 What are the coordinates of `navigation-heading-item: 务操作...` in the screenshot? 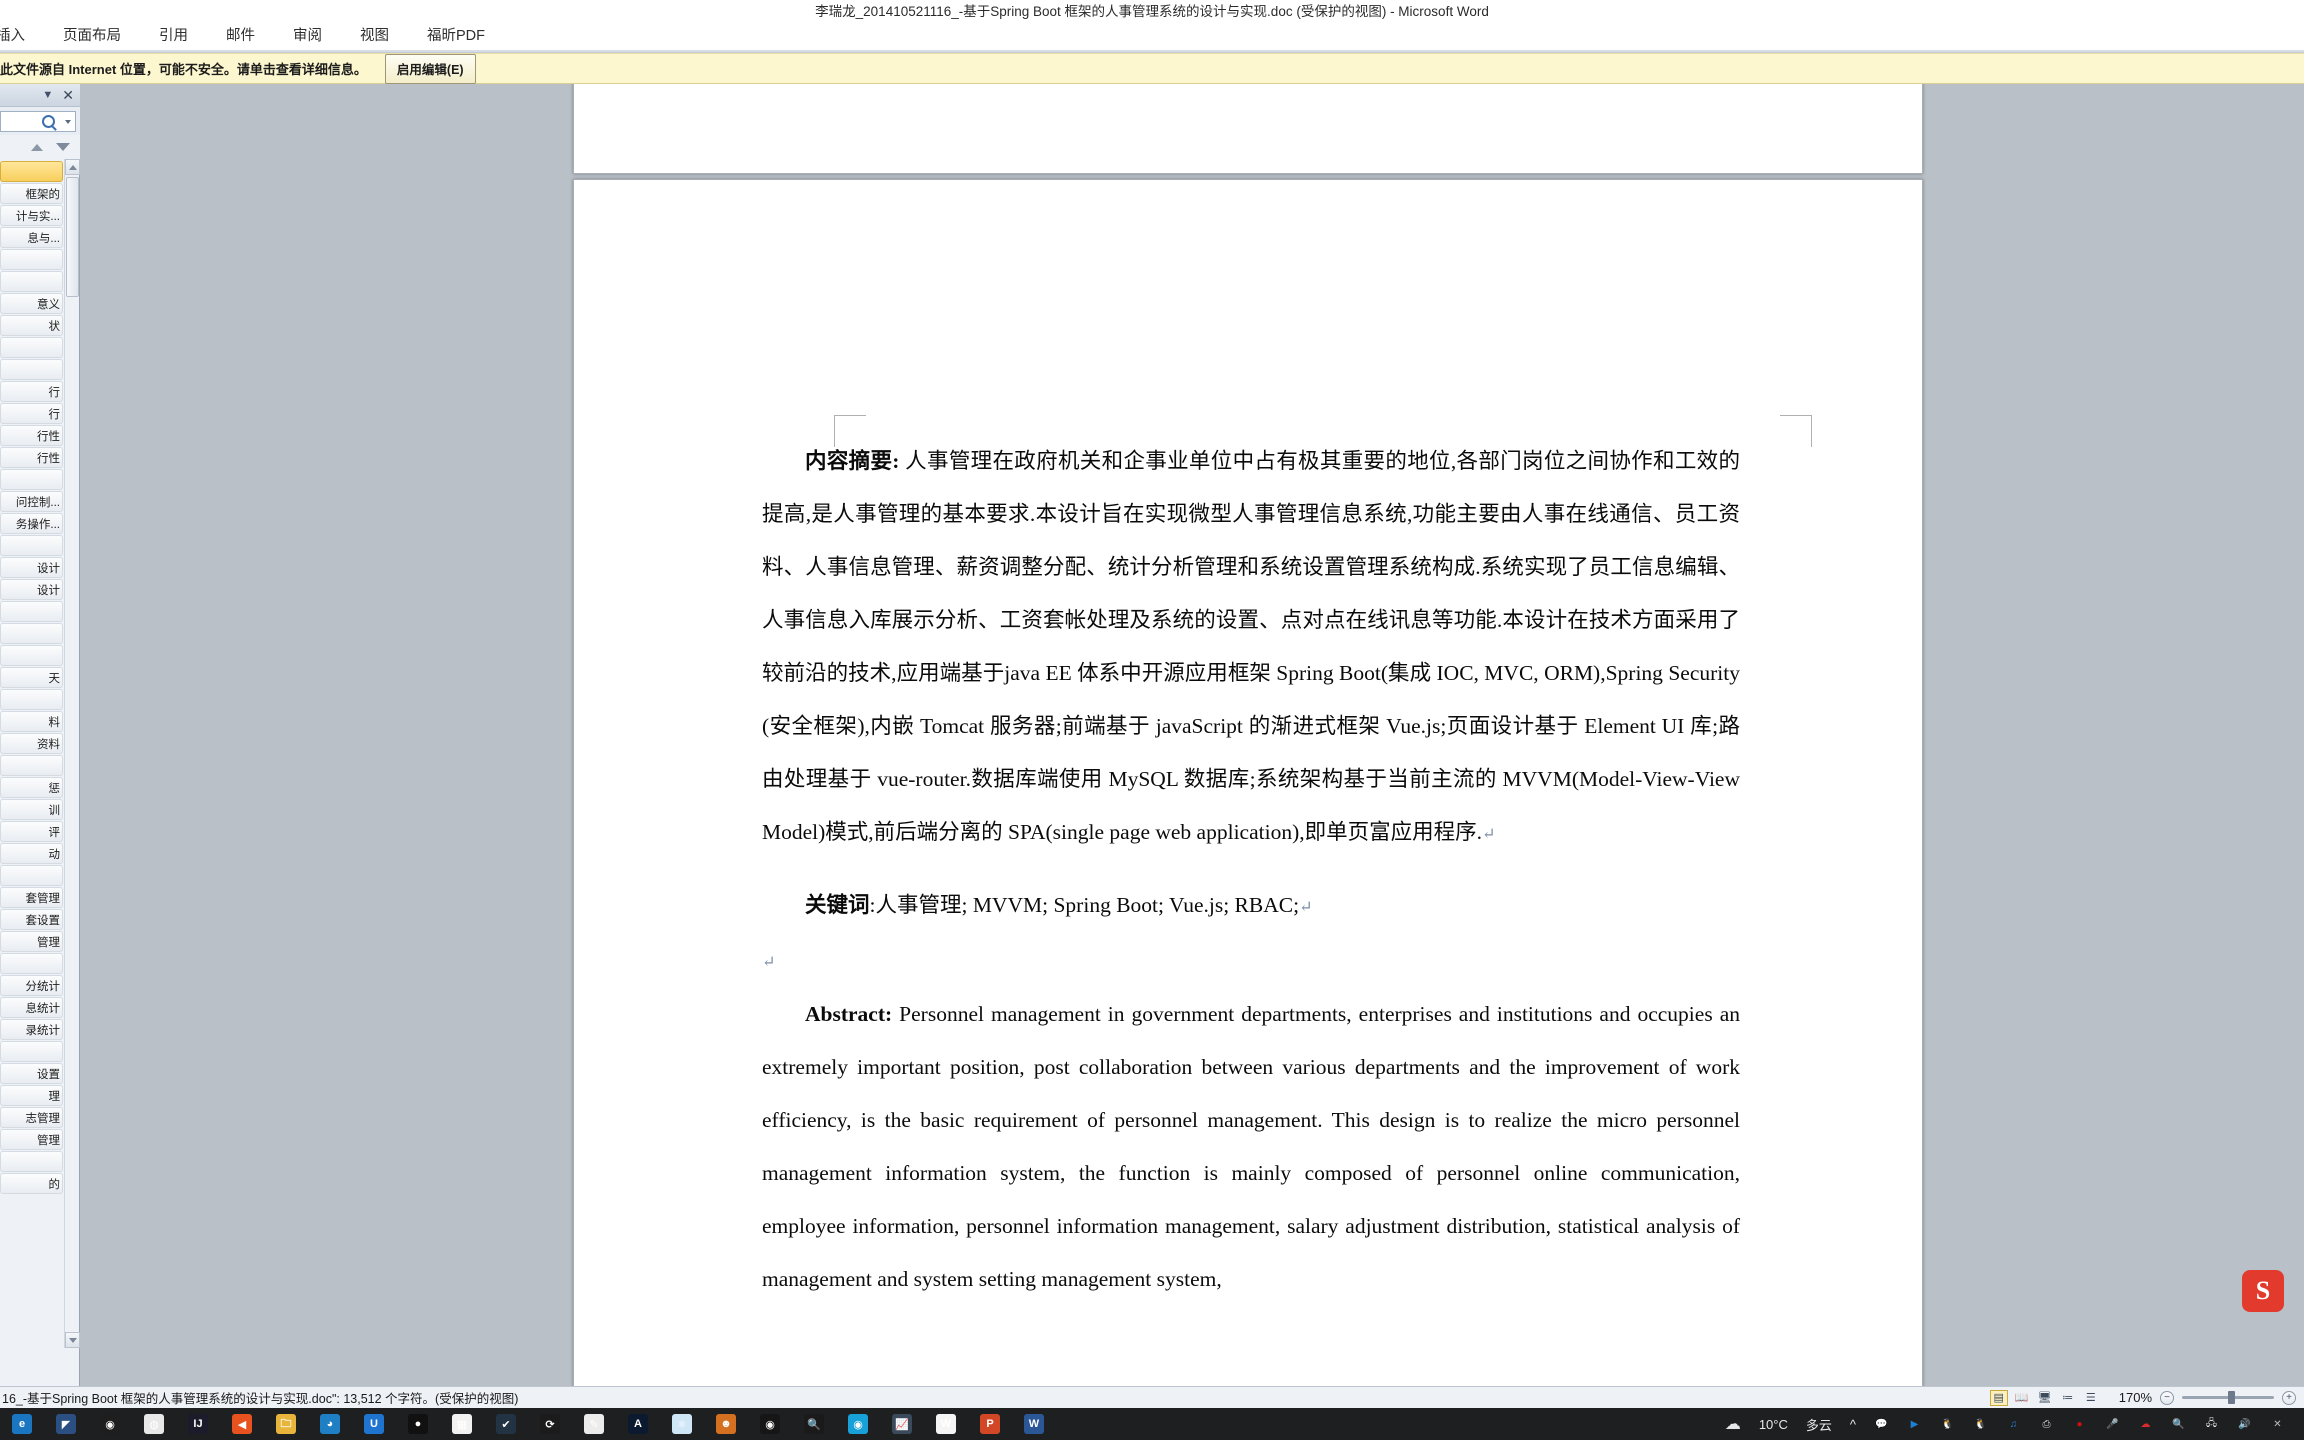 It's located at (31, 523).